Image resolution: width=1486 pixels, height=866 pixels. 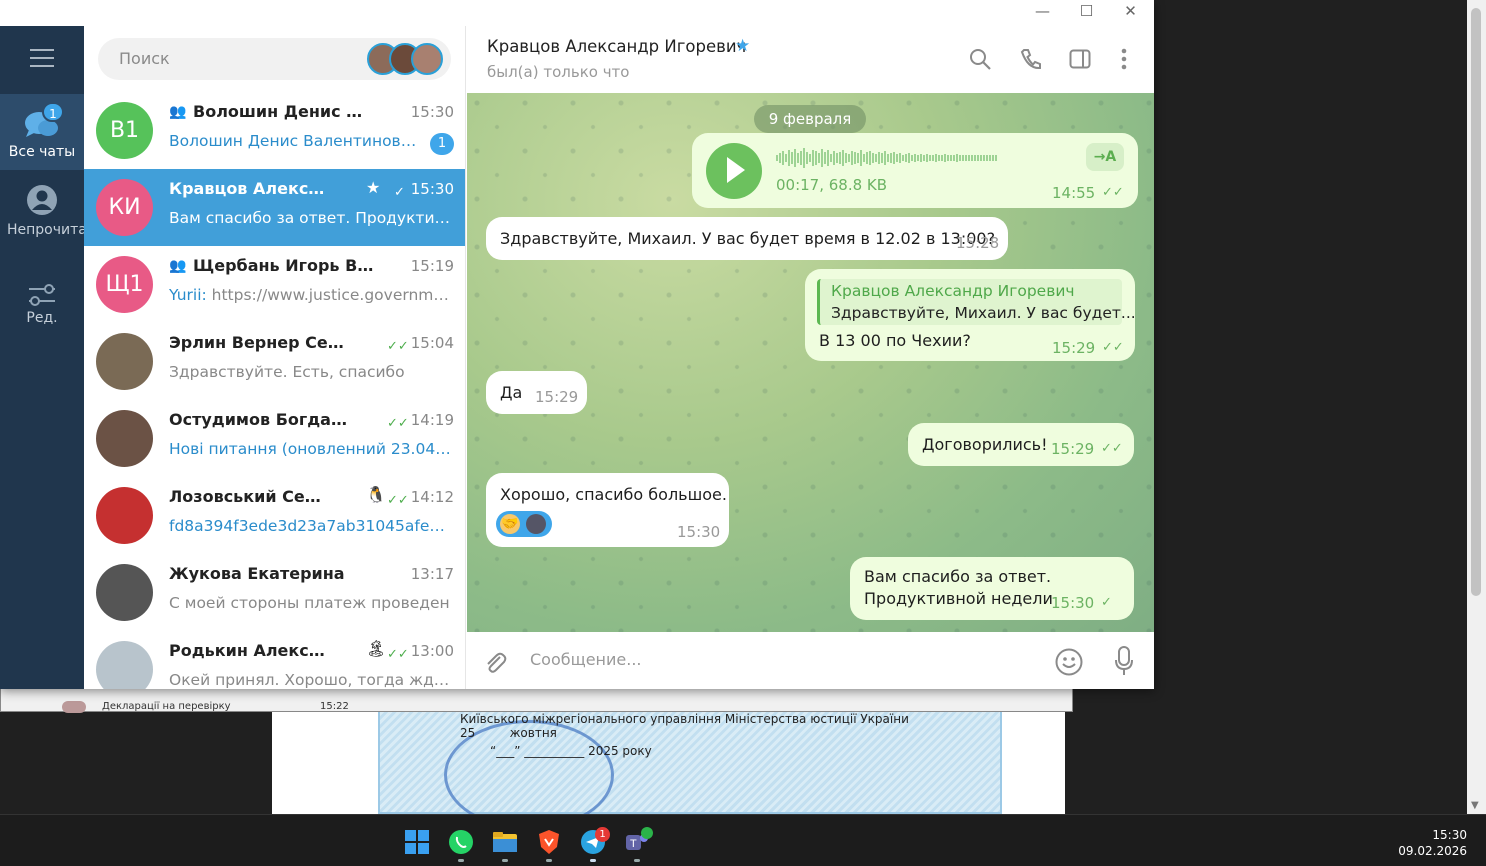 I want to click on play-icon, so click(x=736, y=170).